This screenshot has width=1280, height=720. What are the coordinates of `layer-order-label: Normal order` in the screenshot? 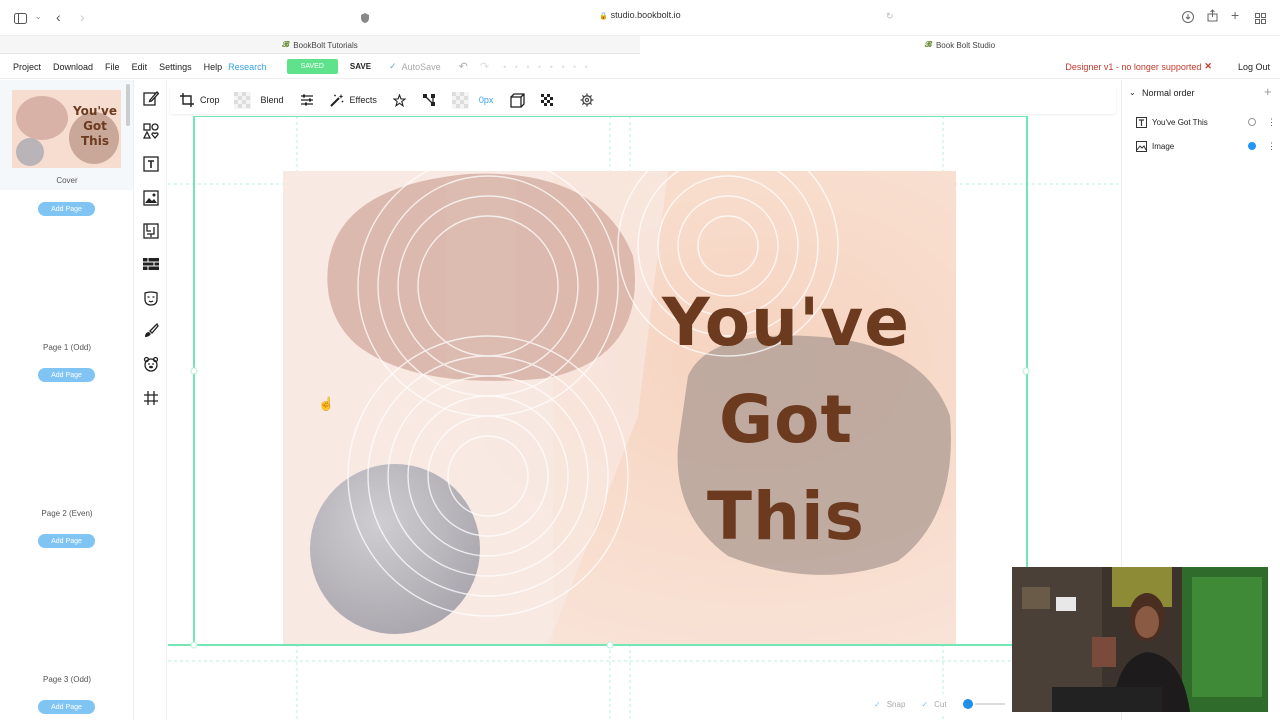 It's located at (1168, 93).